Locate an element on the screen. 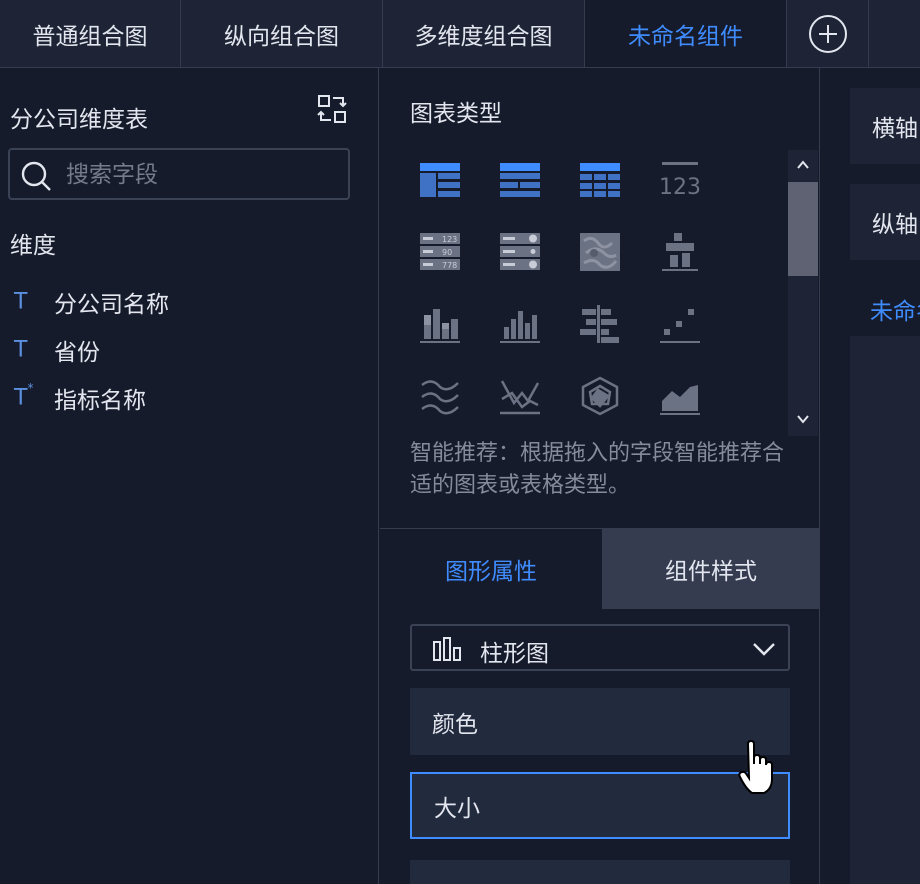 Image resolution: width=920 pixels, height=884 pixels. tab-label: 纵向组合图 is located at coordinates (281, 36).